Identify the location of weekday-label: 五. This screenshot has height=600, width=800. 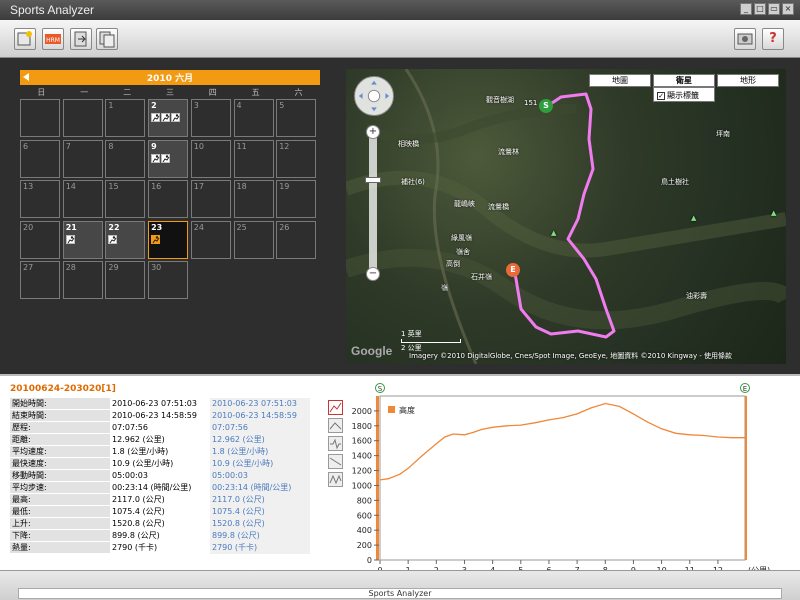
(255, 92).